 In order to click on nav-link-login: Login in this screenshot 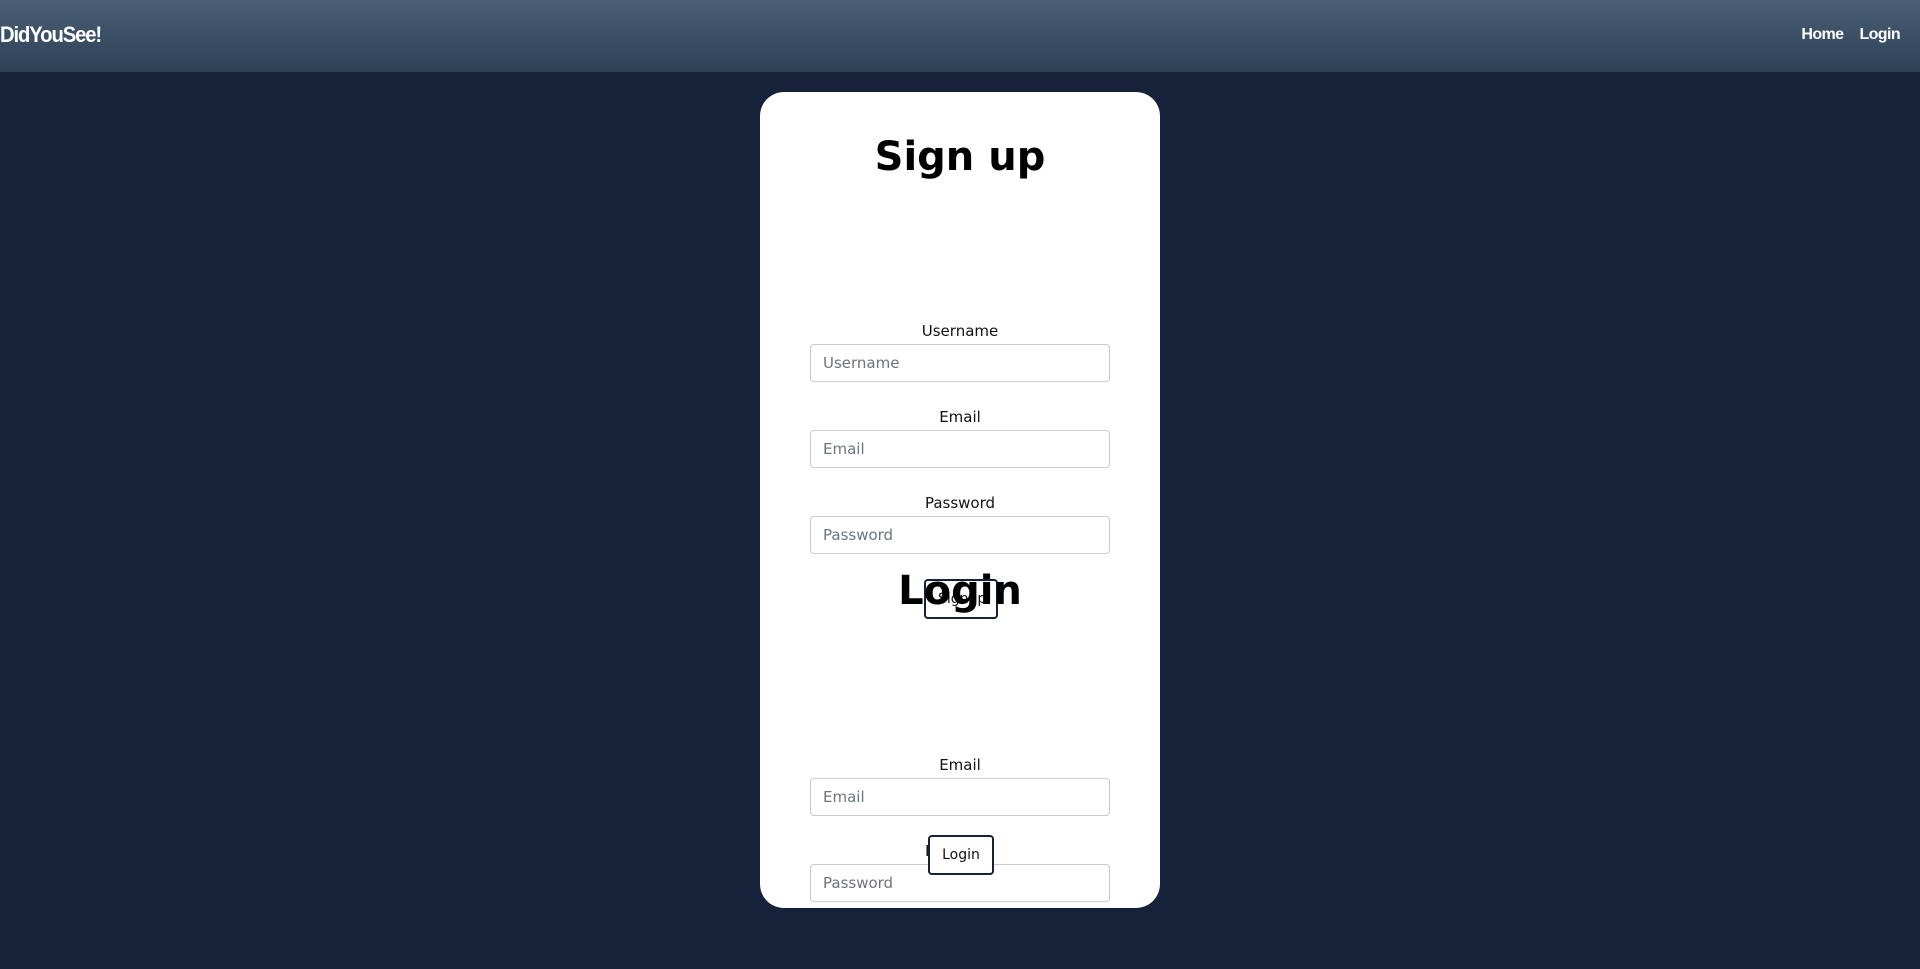, I will do `click(1879, 35)`.